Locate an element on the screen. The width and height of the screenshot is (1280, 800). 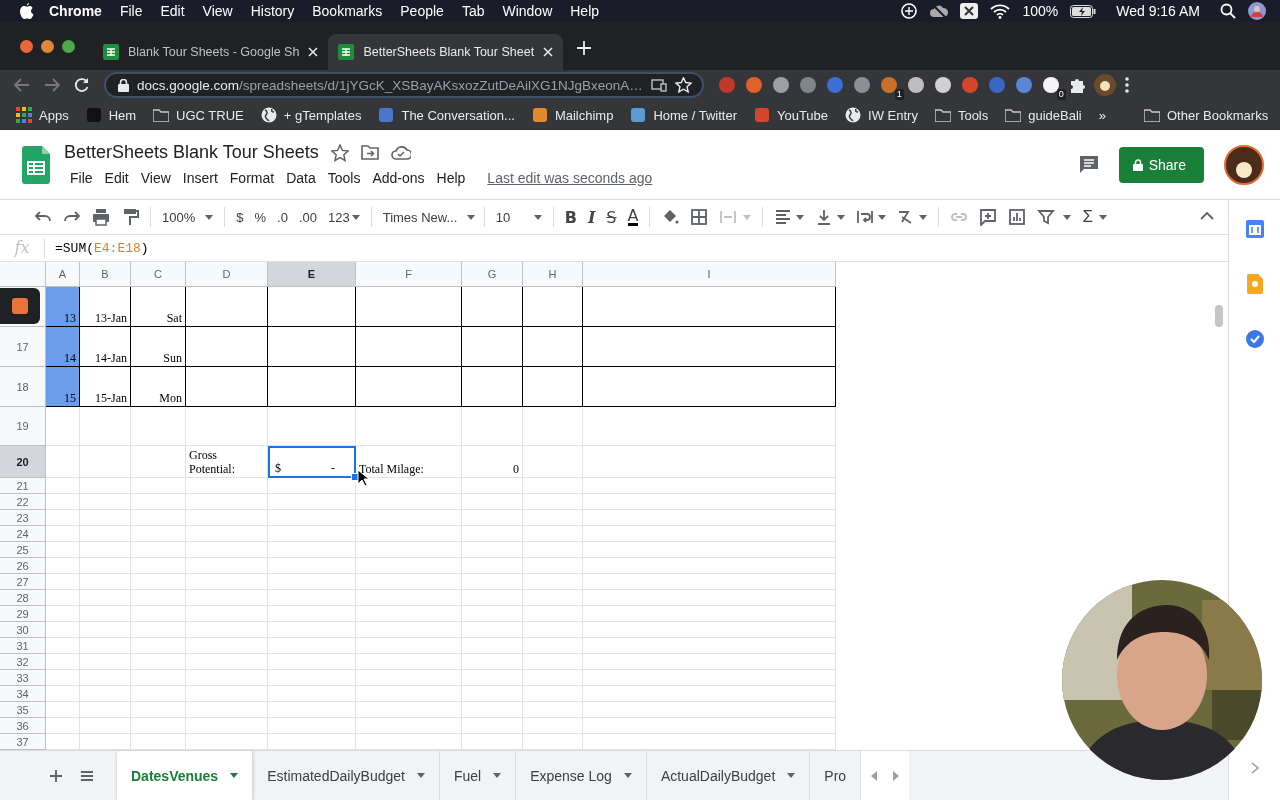
row-header: 29 is located at coordinates (23, 614).